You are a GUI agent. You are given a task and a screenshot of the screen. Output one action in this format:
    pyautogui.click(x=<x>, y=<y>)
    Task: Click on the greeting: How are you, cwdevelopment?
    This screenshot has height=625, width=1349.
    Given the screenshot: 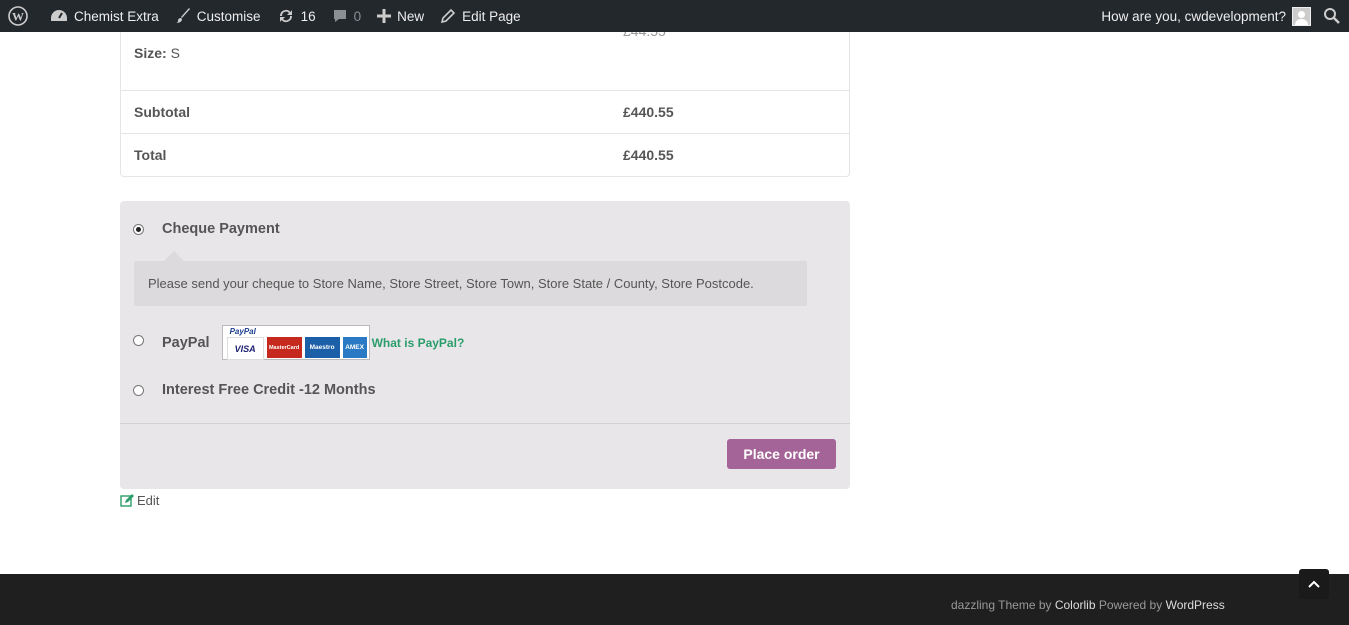 What is the action you would take?
    pyautogui.click(x=1193, y=16)
    